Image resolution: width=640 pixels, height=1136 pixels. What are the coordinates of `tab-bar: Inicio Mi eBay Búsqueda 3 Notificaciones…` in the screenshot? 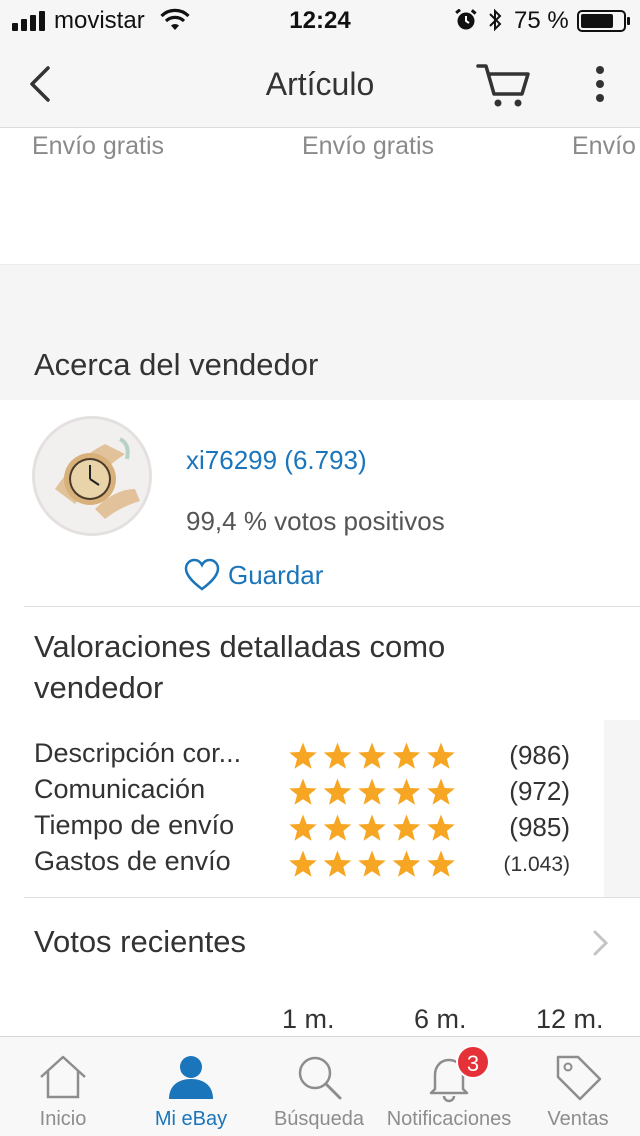 It's located at (320, 1086).